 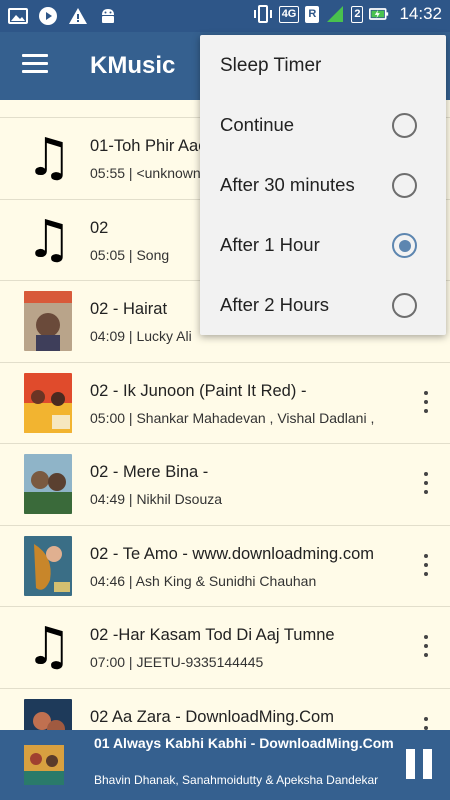 What do you see at coordinates (225, 16) in the screenshot?
I see `status-bar: 4G R 2 14:32` at bounding box center [225, 16].